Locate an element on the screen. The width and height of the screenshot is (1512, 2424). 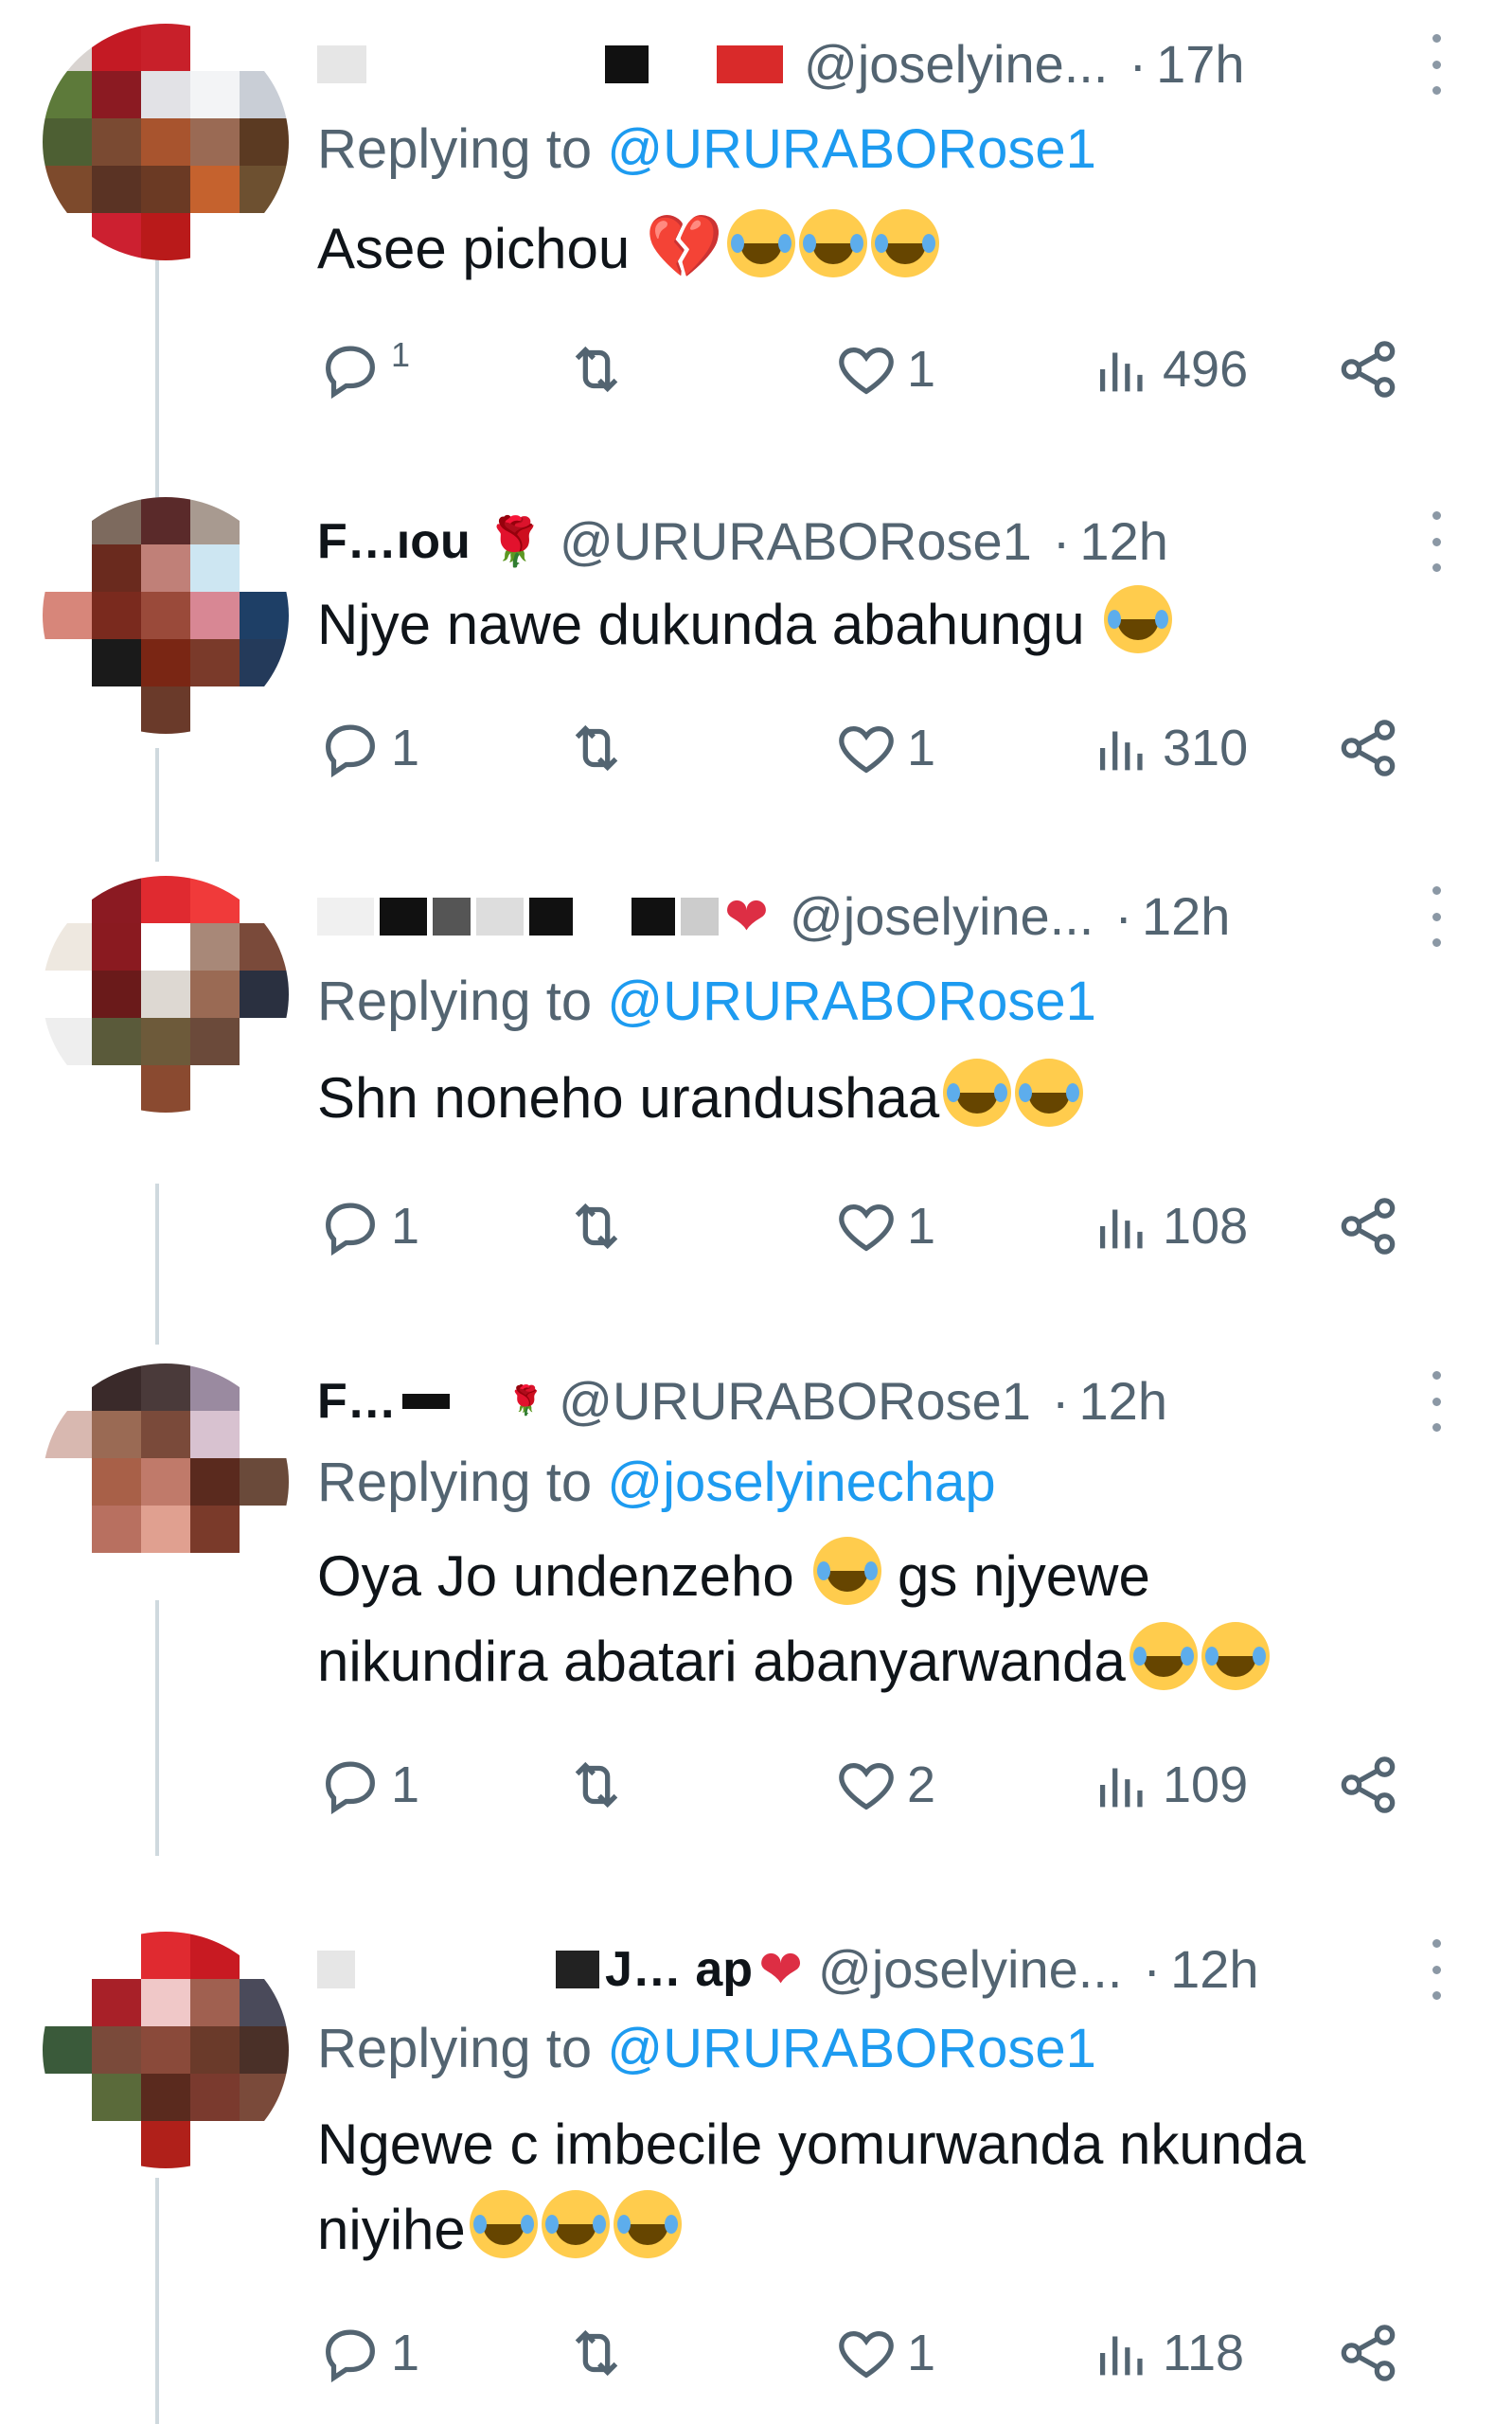
replying-to: Replying to @joselyinechap is located at coordinates (656, 1482).